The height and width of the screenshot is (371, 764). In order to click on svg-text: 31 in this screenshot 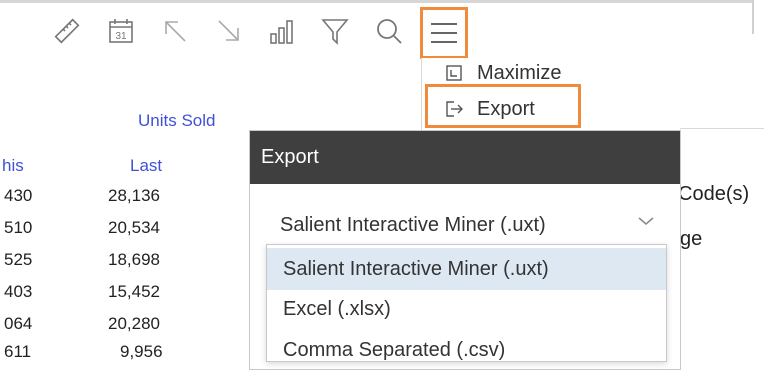, I will do `click(121, 36)`.